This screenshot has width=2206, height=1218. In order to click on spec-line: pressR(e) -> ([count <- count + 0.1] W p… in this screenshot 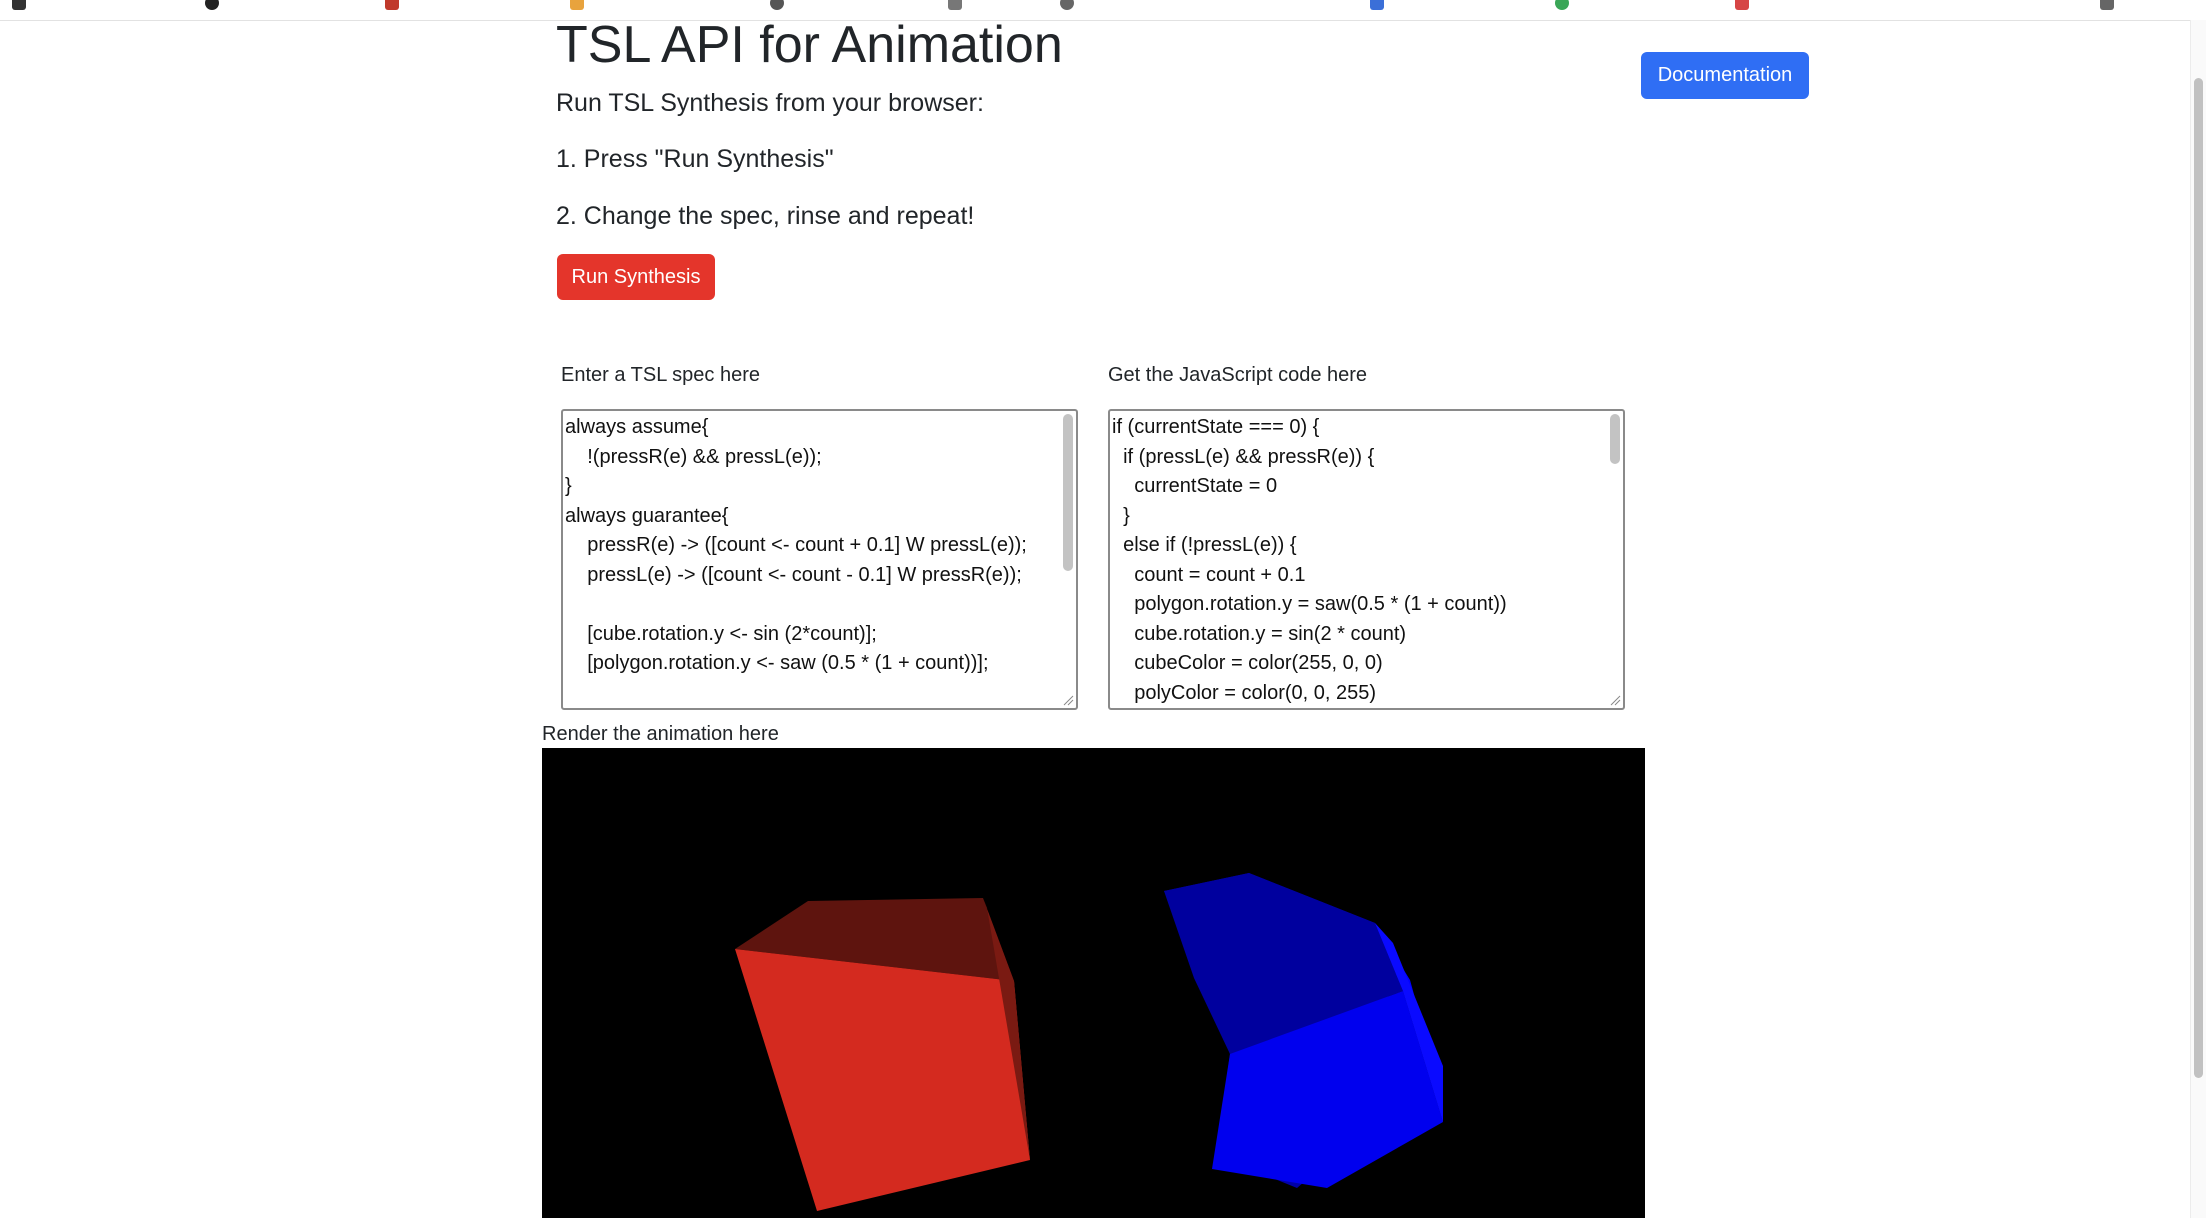, I will do `click(796, 545)`.